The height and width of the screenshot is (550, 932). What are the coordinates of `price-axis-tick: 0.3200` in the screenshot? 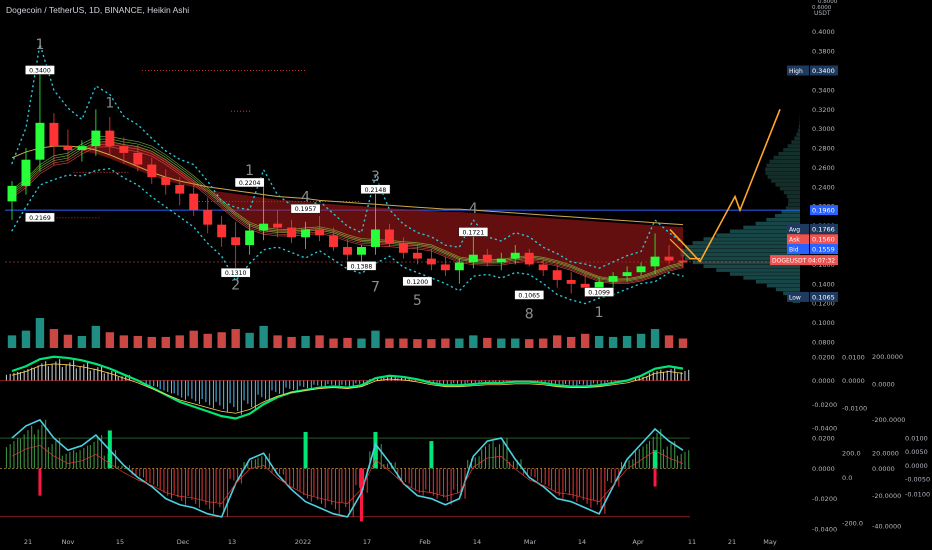 It's located at (823, 110).